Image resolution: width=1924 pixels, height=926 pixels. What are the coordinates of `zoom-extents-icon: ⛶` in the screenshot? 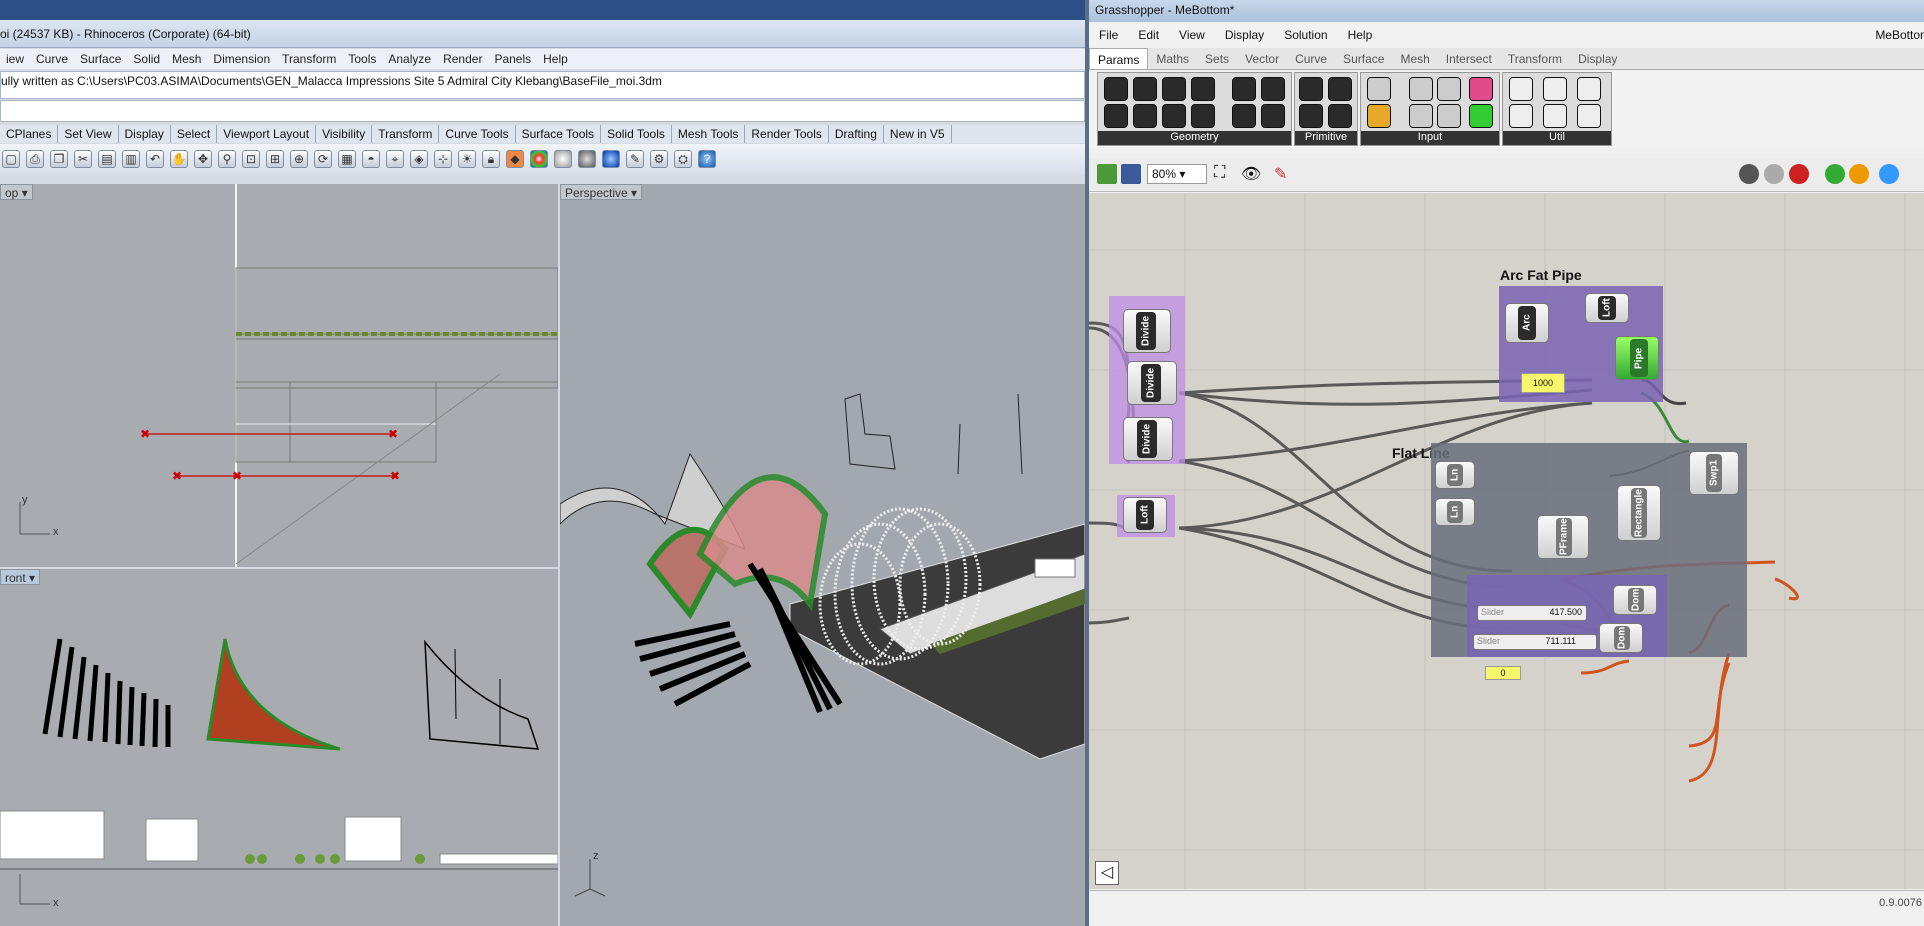 It's located at (1219, 173).